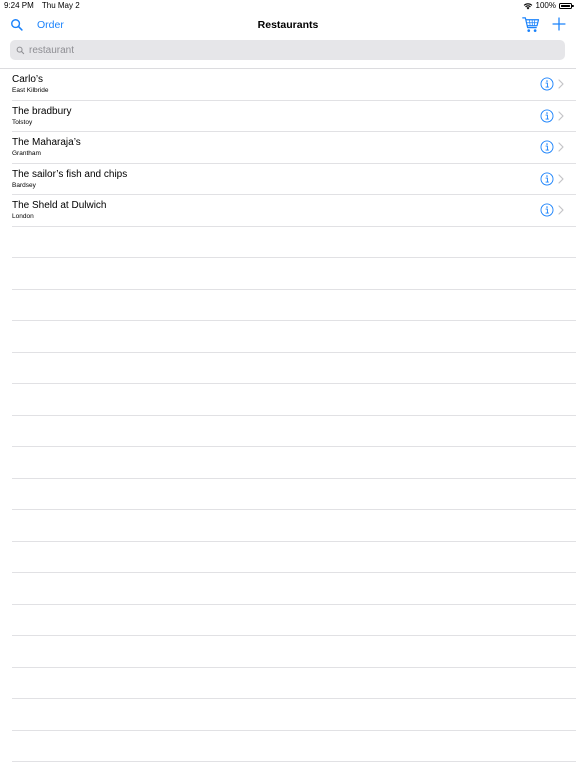 The height and width of the screenshot is (768, 576). Describe the element at coordinates (17, 25) in the screenshot. I see `search-icon` at that location.